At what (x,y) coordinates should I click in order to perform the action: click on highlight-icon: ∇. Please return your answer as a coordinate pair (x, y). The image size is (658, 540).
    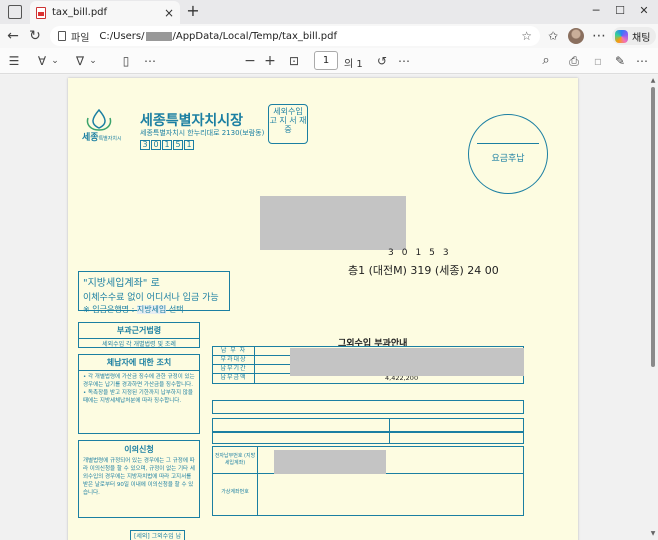
    Looking at the image, I should click on (80, 61).